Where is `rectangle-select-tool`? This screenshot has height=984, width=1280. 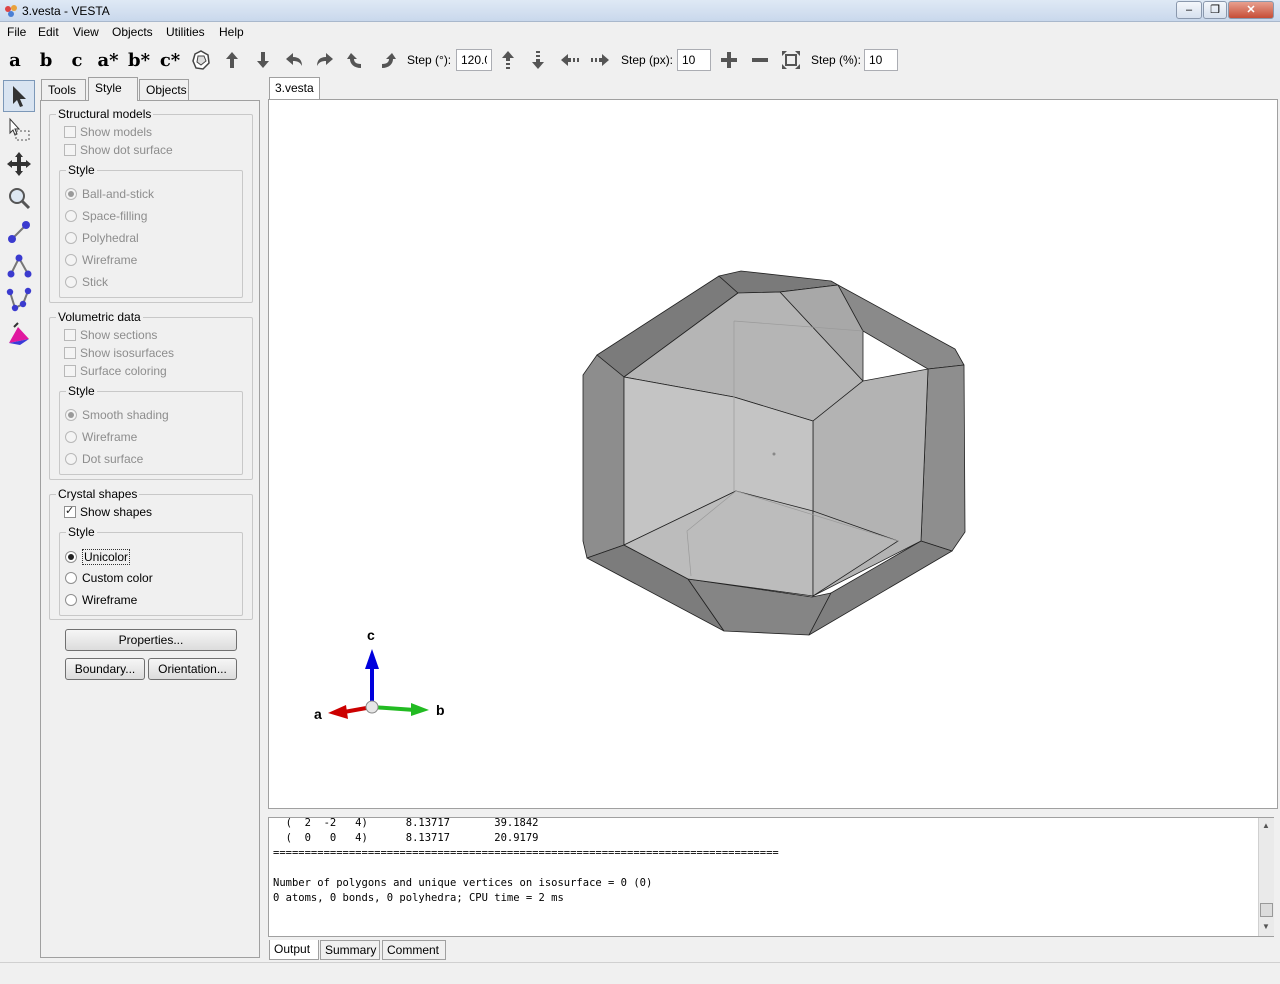
rectangle-select-tool is located at coordinates (19, 130).